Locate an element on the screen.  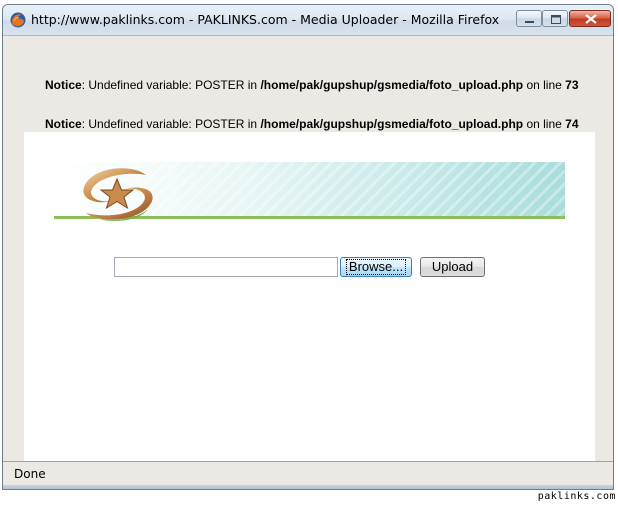
maximize-button is located at coordinates (555, 18).